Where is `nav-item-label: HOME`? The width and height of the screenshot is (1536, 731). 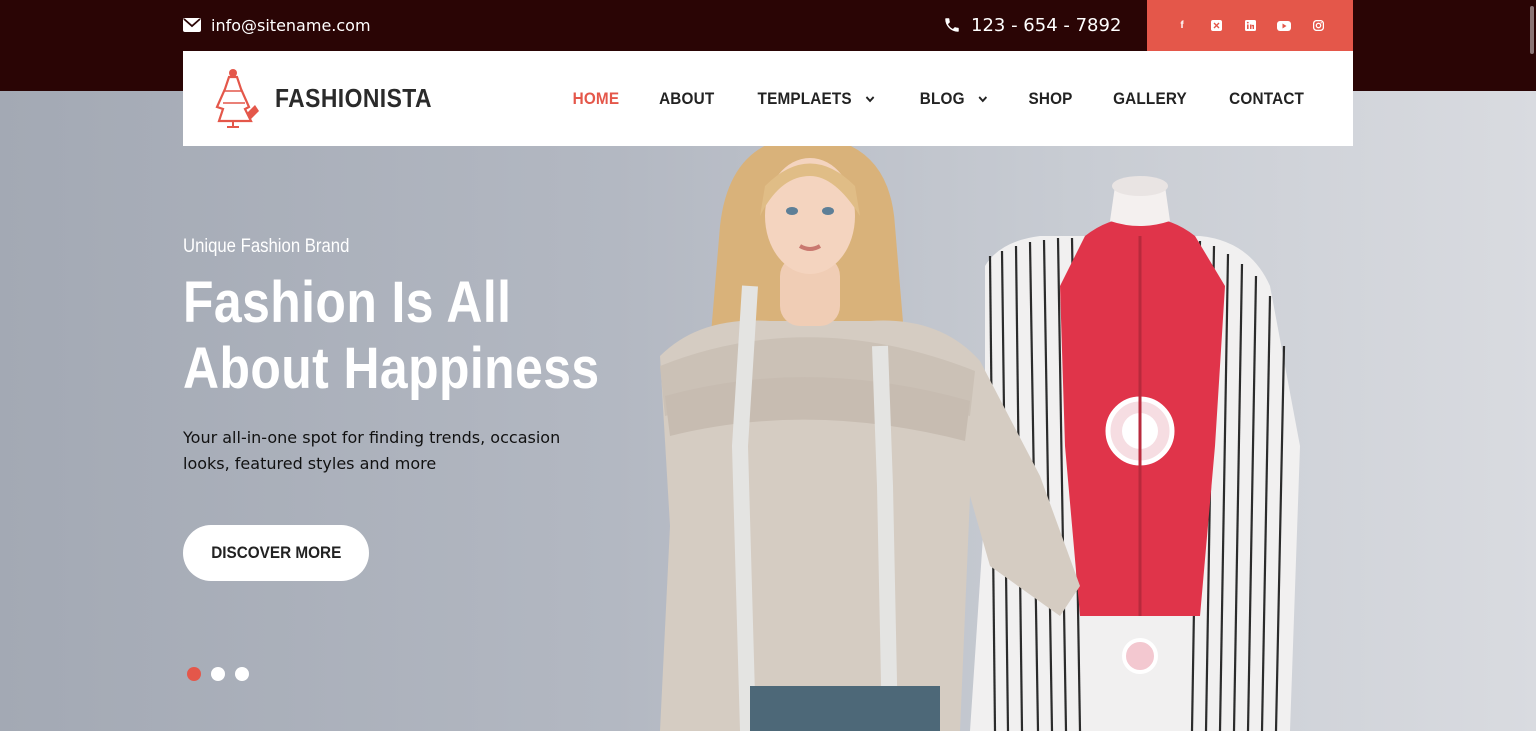
nav-item-label: HOME is located at coordinates (596, 98).